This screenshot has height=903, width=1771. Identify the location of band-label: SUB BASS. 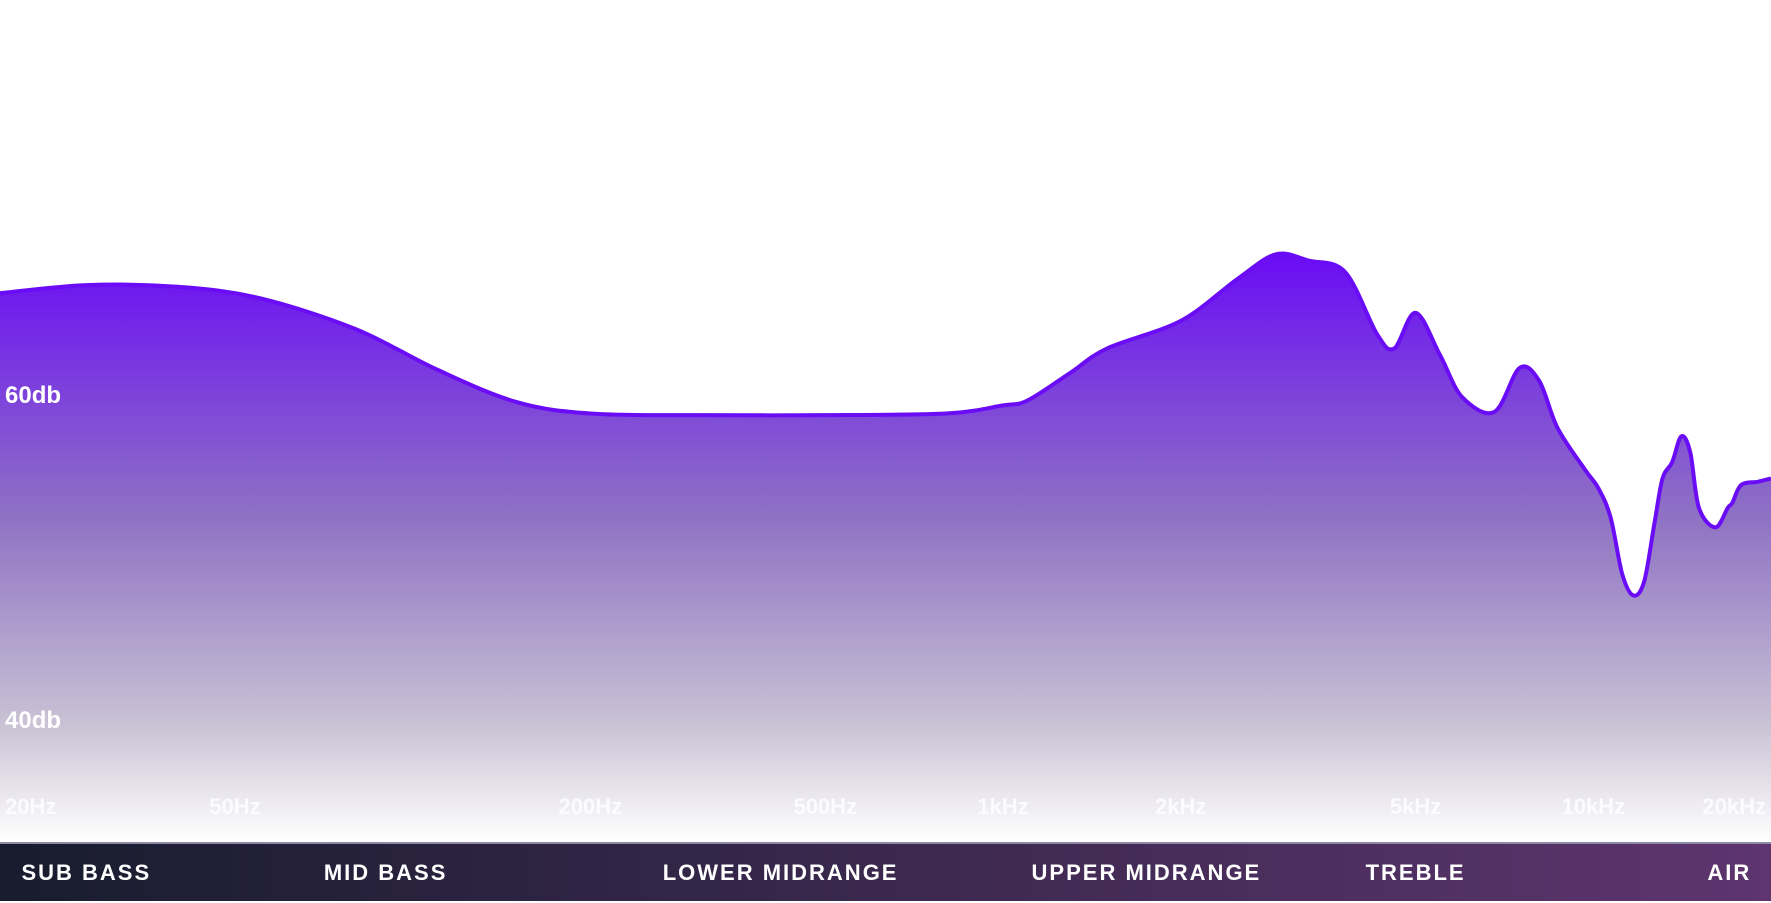
(86, 872).